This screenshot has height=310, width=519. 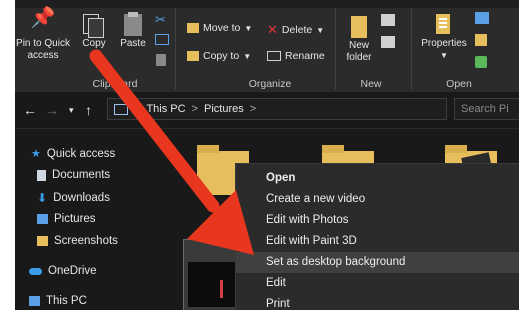 I want to click on open-icon, so click(x=482, y=18).